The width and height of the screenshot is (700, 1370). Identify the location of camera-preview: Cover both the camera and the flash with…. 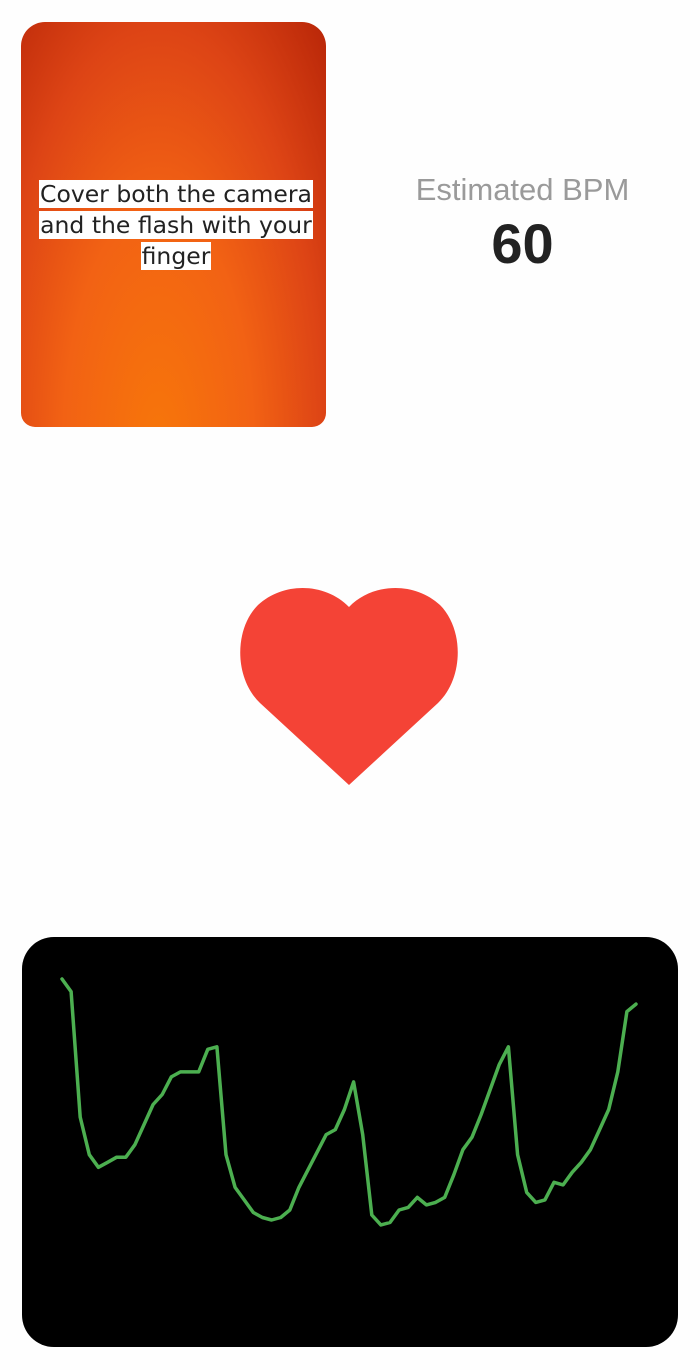
(173, 224).